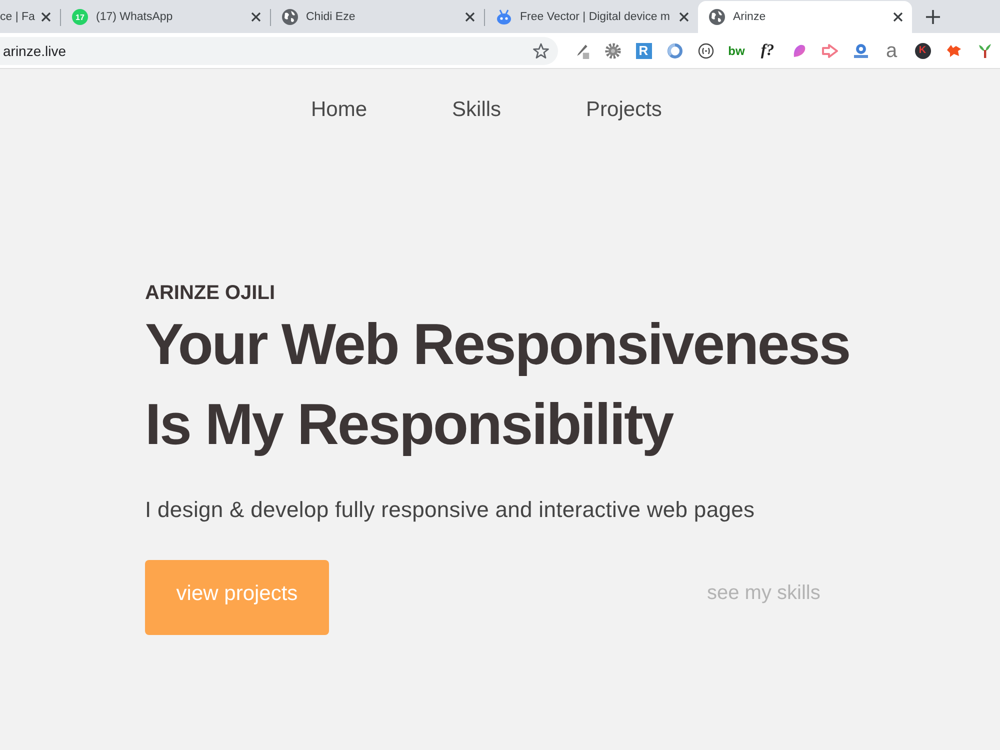  Describe the element at coordinates (339, 110) in the screenshot. I see `nav-link: Home` at that location.